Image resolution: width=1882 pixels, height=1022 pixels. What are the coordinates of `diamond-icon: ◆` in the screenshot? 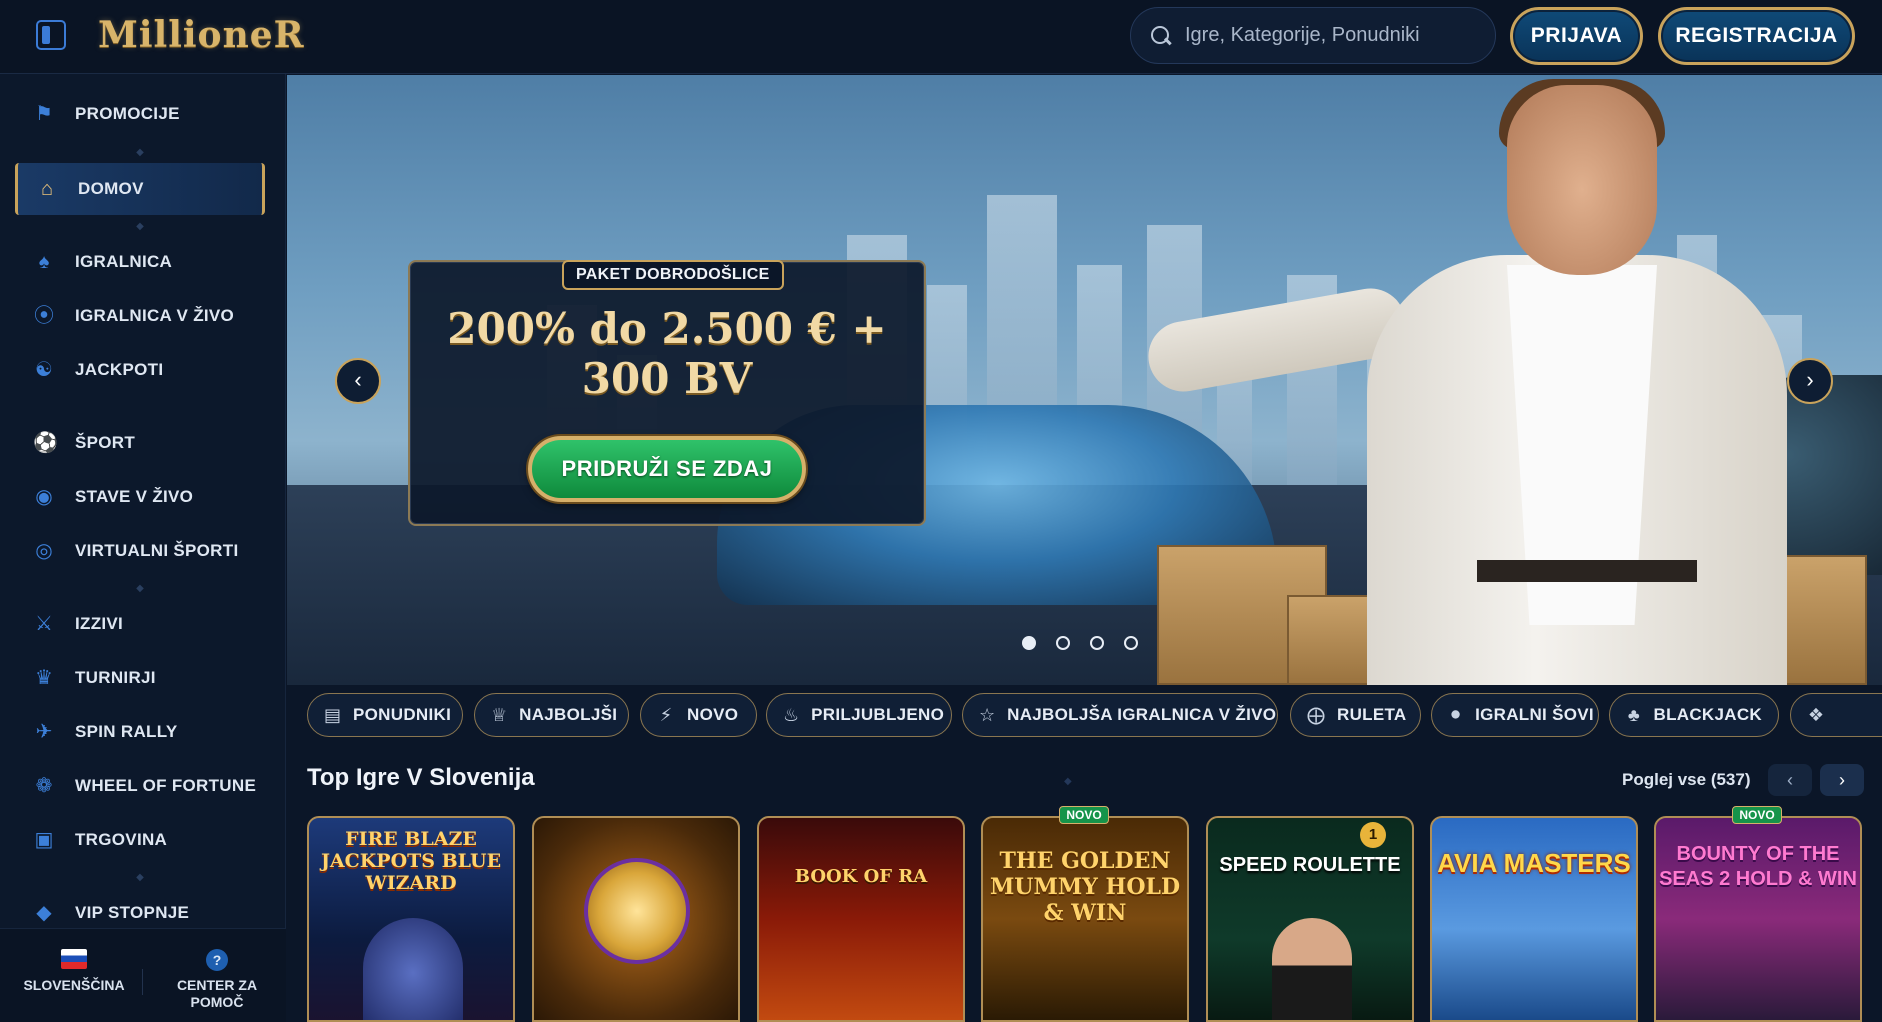 It's located at (44, 913).